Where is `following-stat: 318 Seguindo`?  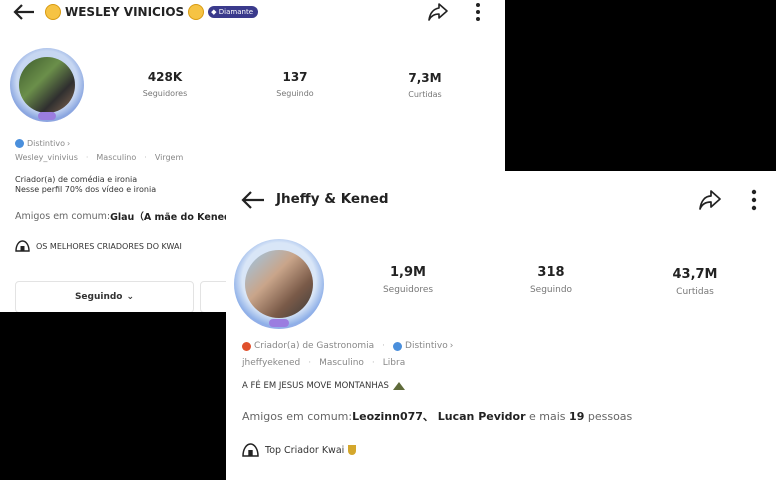
following-stat: 318 Seguindo is located at coordinates (551, 280).